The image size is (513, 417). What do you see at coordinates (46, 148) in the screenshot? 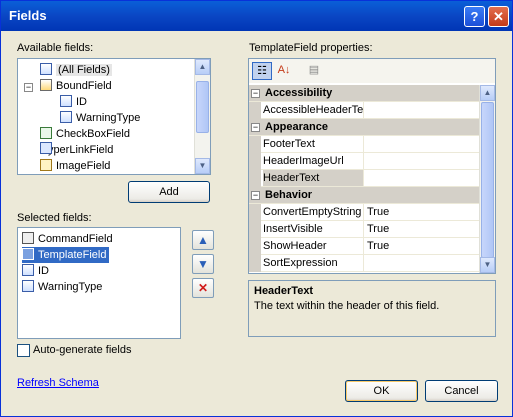
I see `hyperlink-field-icon` at bounding box center [46, 148].